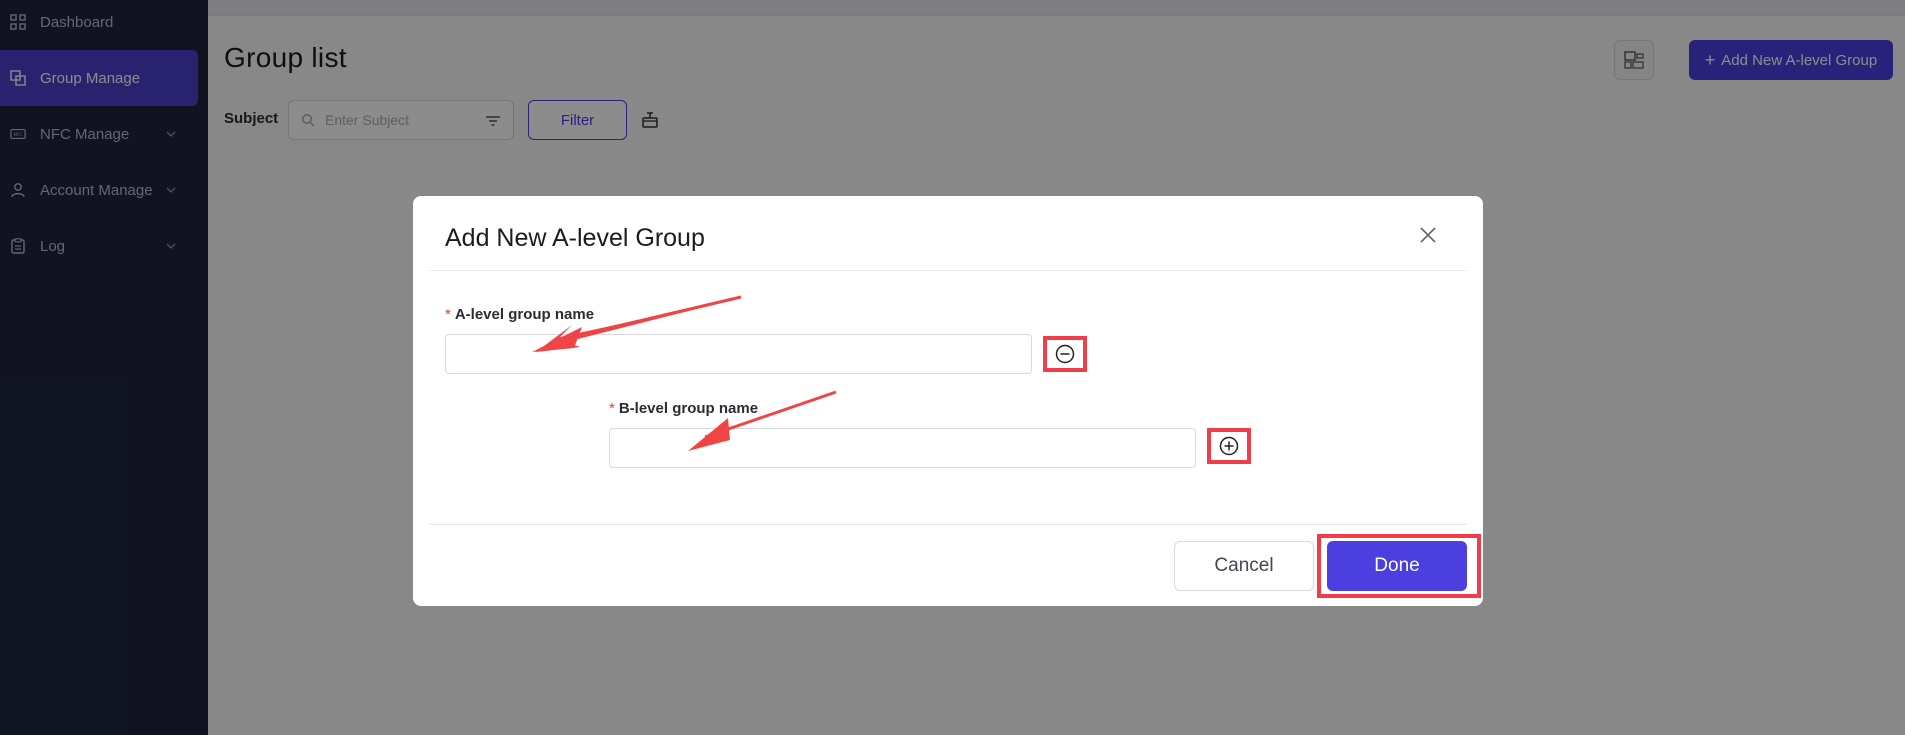 Image resolution: width=1905 pixels, height=735 pixels. Describe the element at coordinates (688, 408) in the screenshot. I see `b-level-label-text: B-level group name` at that location.